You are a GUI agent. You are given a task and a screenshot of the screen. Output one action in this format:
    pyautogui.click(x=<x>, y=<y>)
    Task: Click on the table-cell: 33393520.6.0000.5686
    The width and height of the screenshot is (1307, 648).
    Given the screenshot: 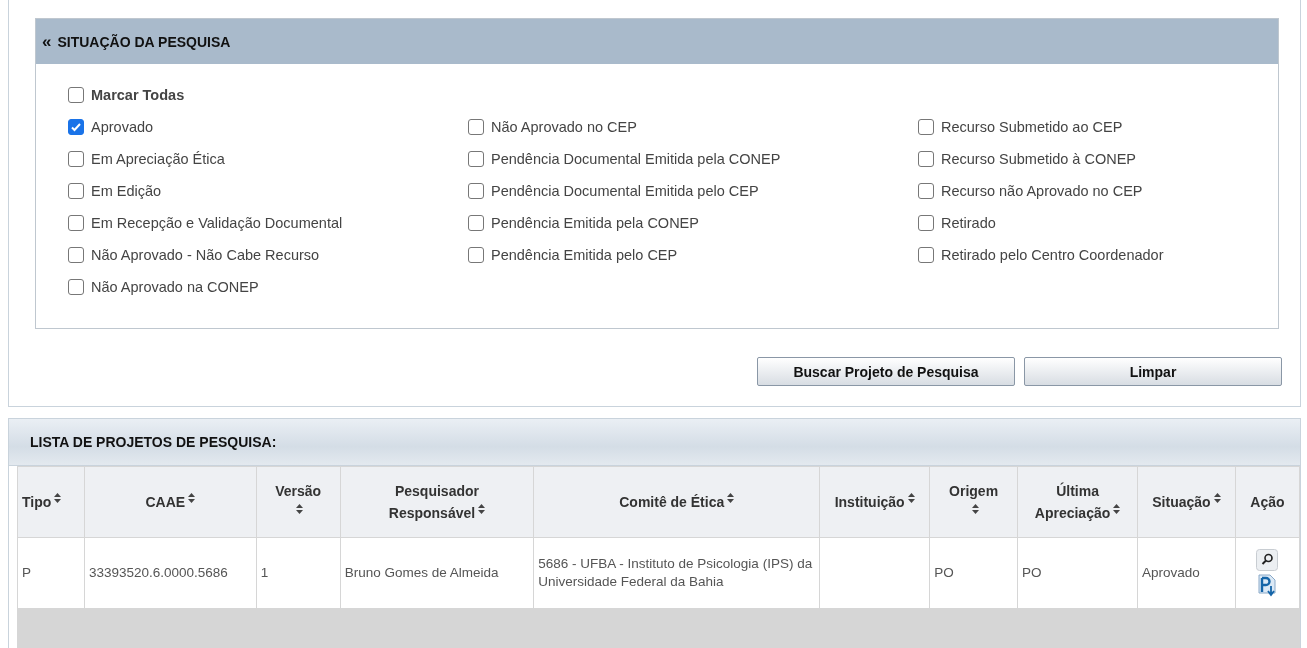 What is the action you would take?
    pyautogui.click(x=158, y=573)
    